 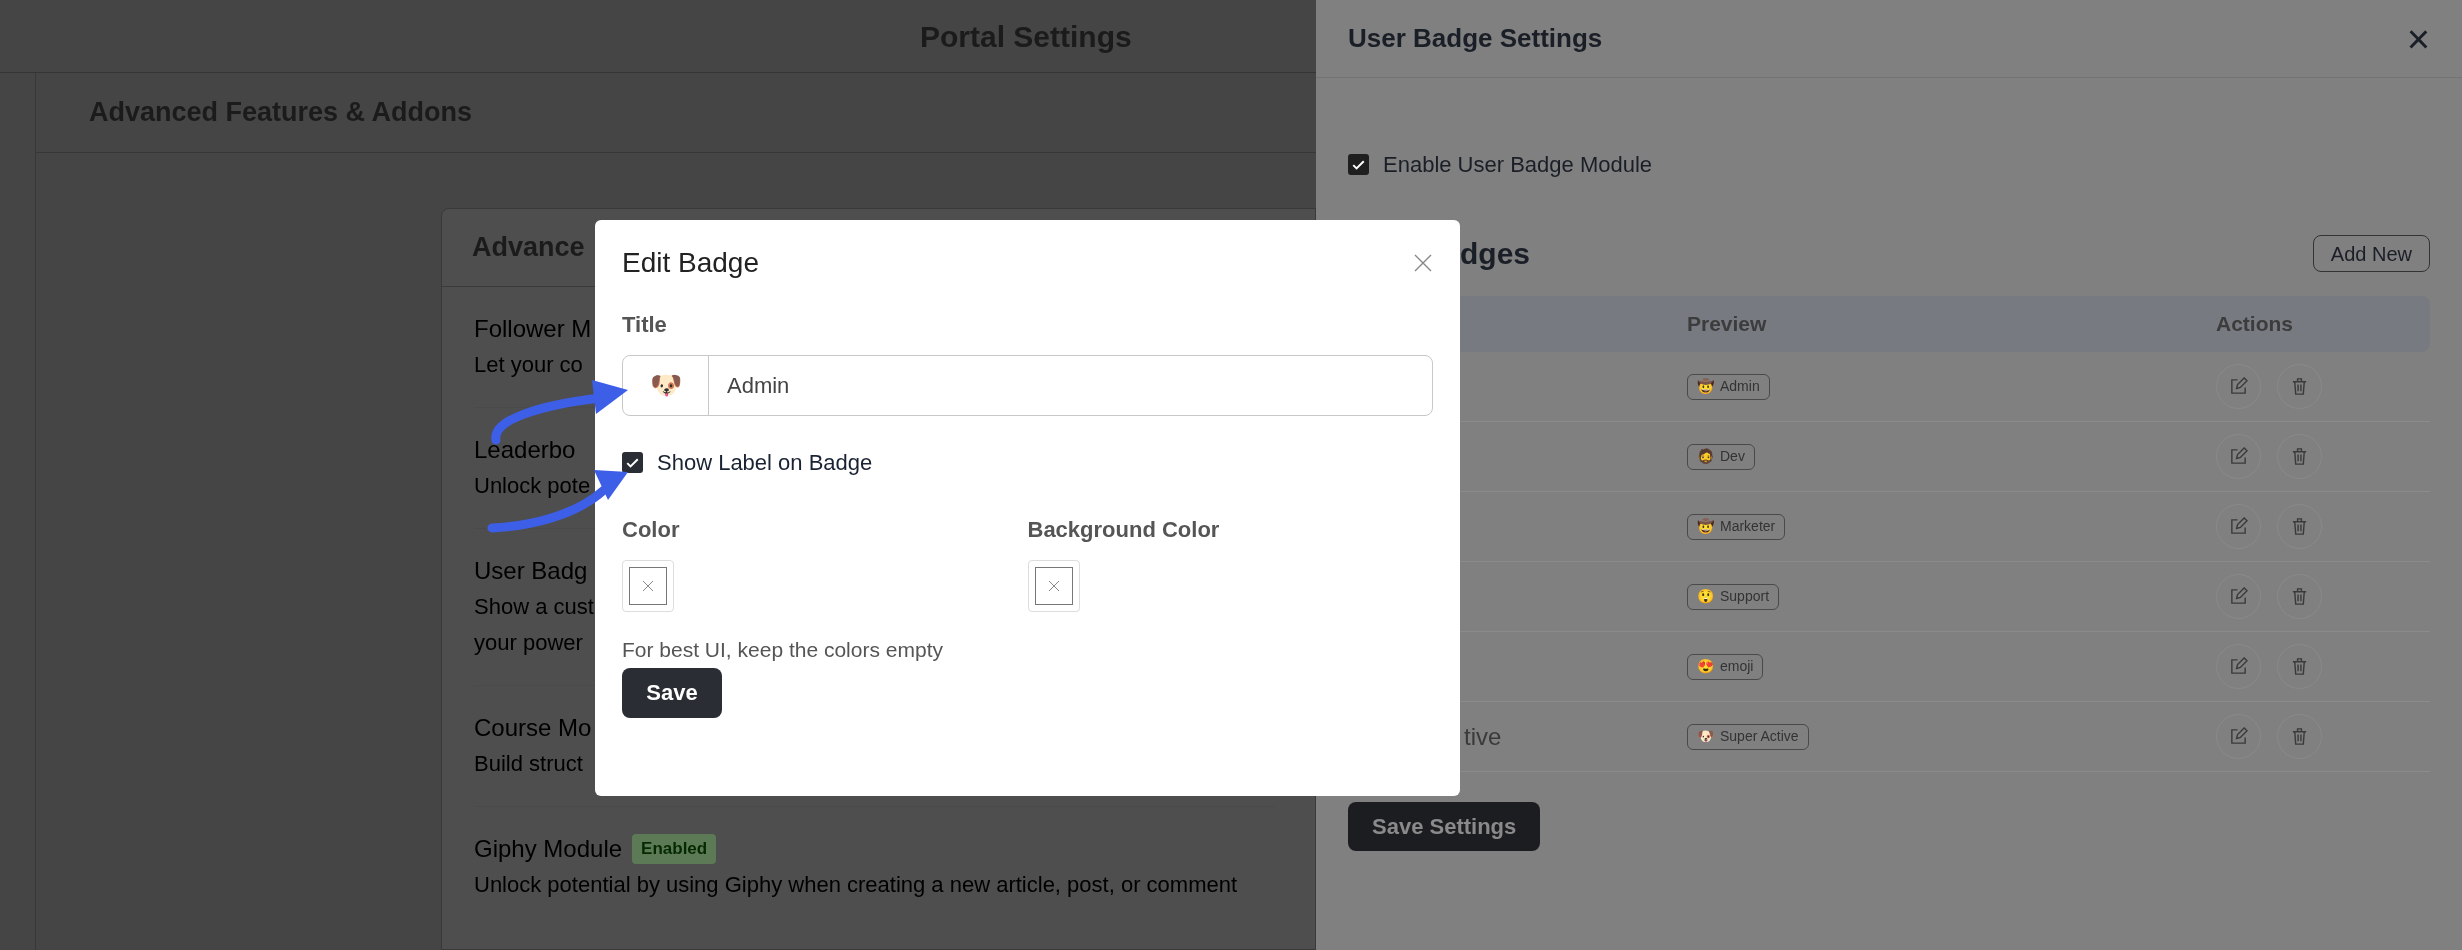 What do you see at coordinates (1705, 456) in the screenshot?
I see `badge-emoji: 🧔` at bounding box center [1705, 456].